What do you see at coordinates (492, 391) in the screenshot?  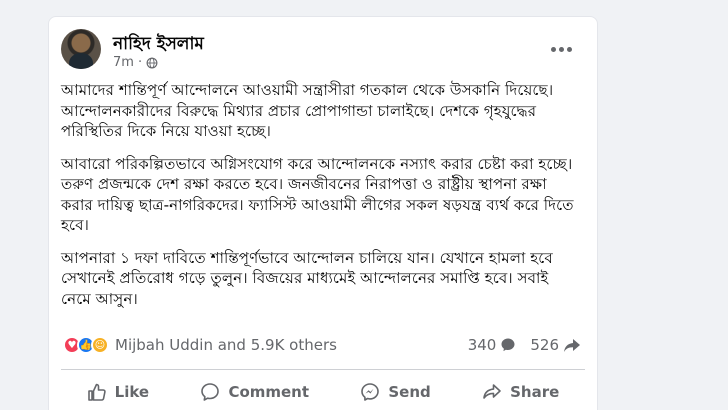 I see `share-icon` at bounding box center [492, 391].